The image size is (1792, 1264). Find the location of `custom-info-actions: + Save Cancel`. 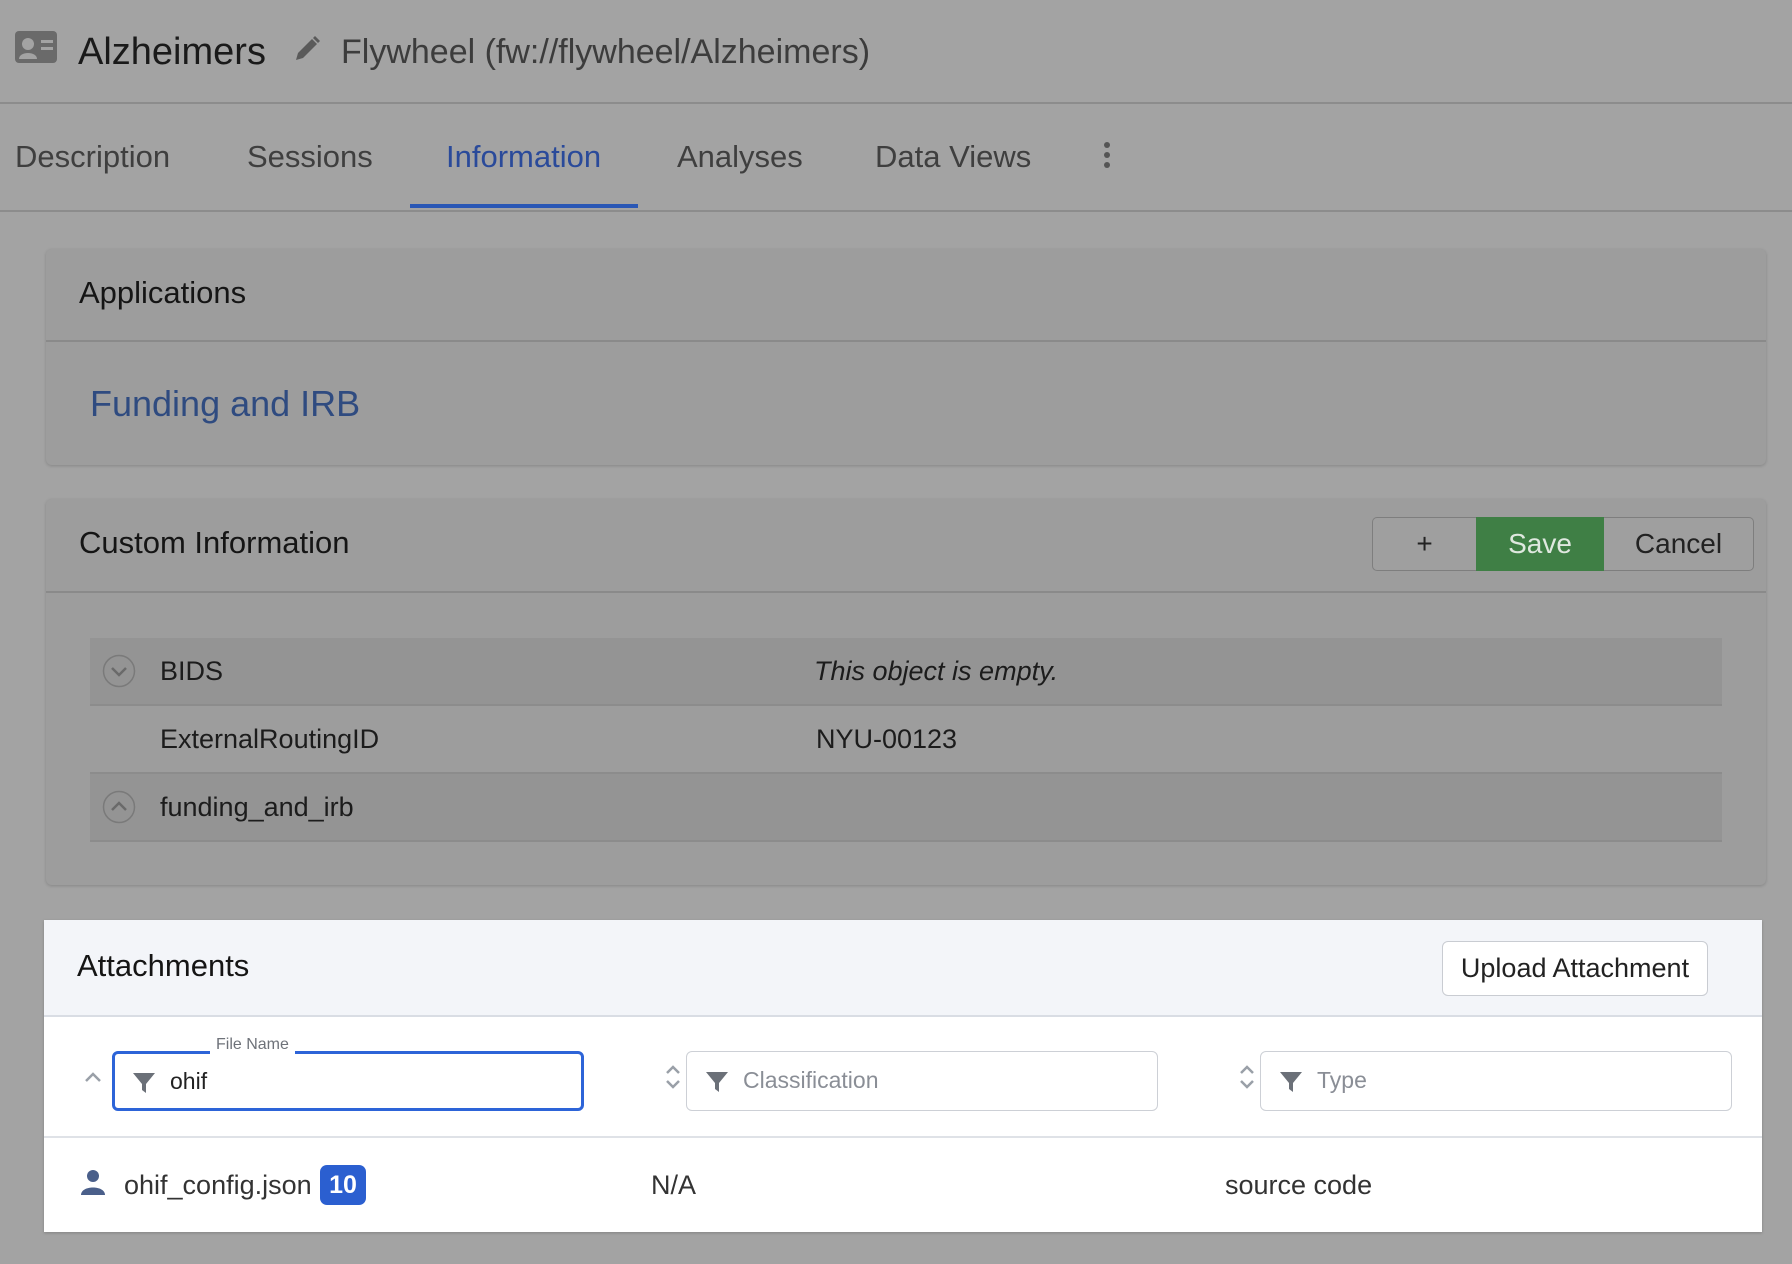

custom-info-actions: + Save Cancel is located at coordinates (1563, 544).